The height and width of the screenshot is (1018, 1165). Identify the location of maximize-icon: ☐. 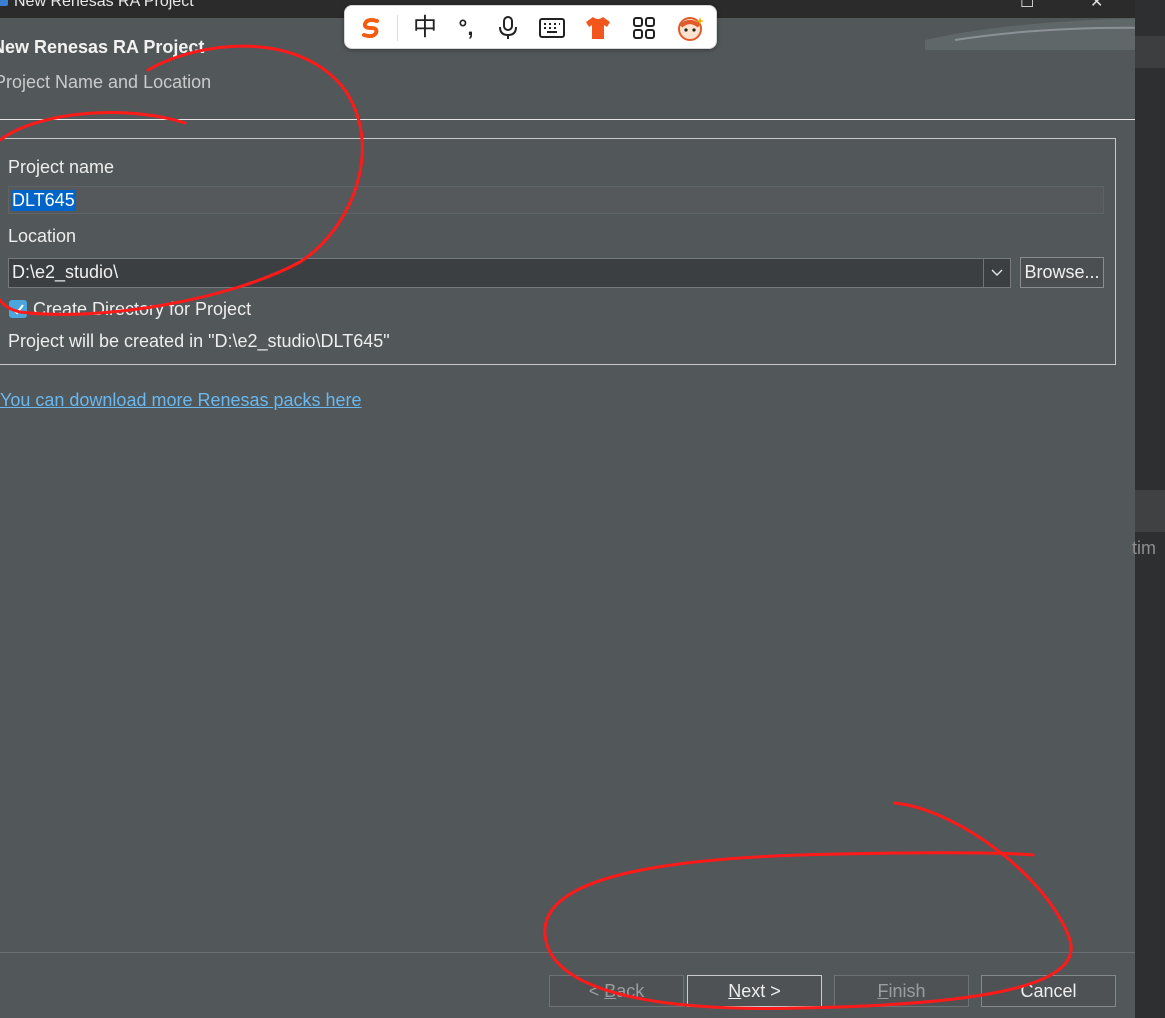
(1027, 6).